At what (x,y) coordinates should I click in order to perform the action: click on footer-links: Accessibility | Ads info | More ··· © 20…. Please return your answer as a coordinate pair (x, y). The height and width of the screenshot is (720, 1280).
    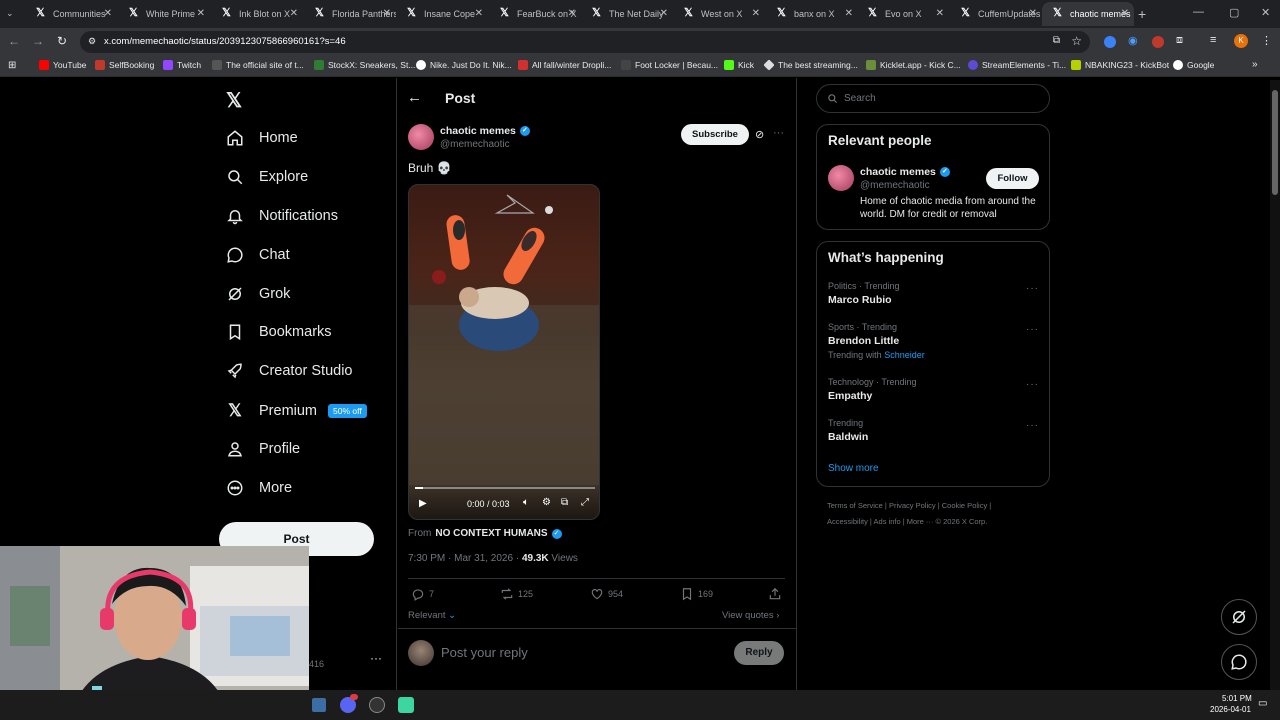
    Looking at the image, I should click on (907, 521).